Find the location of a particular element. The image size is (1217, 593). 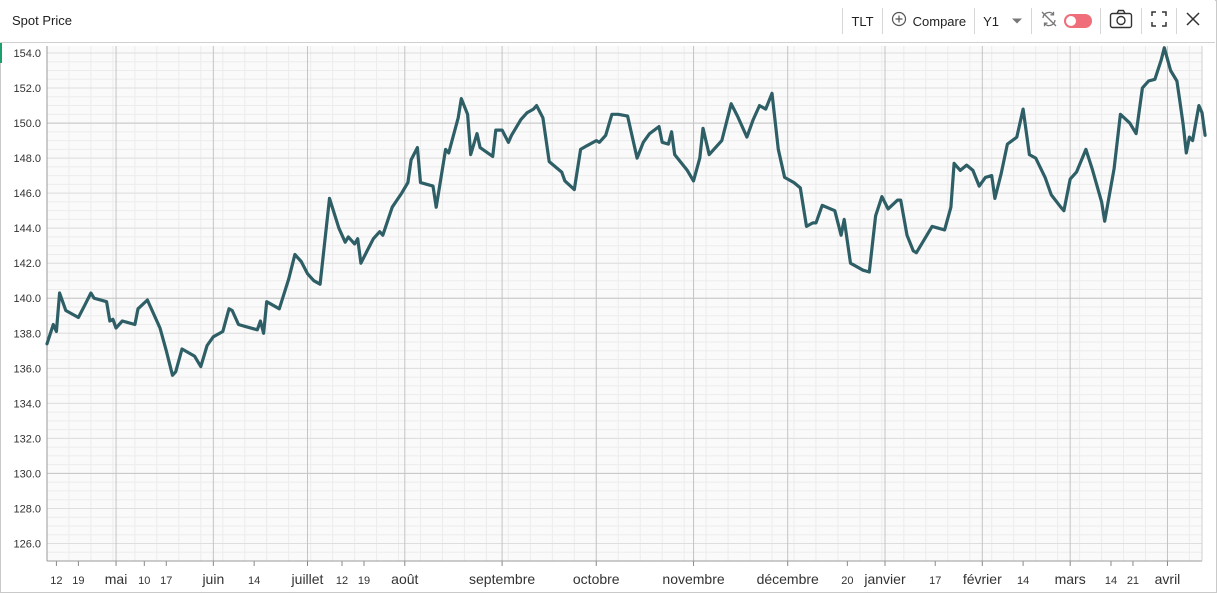

y-tick-label: 144.0 is located at coordinates (27, 229).